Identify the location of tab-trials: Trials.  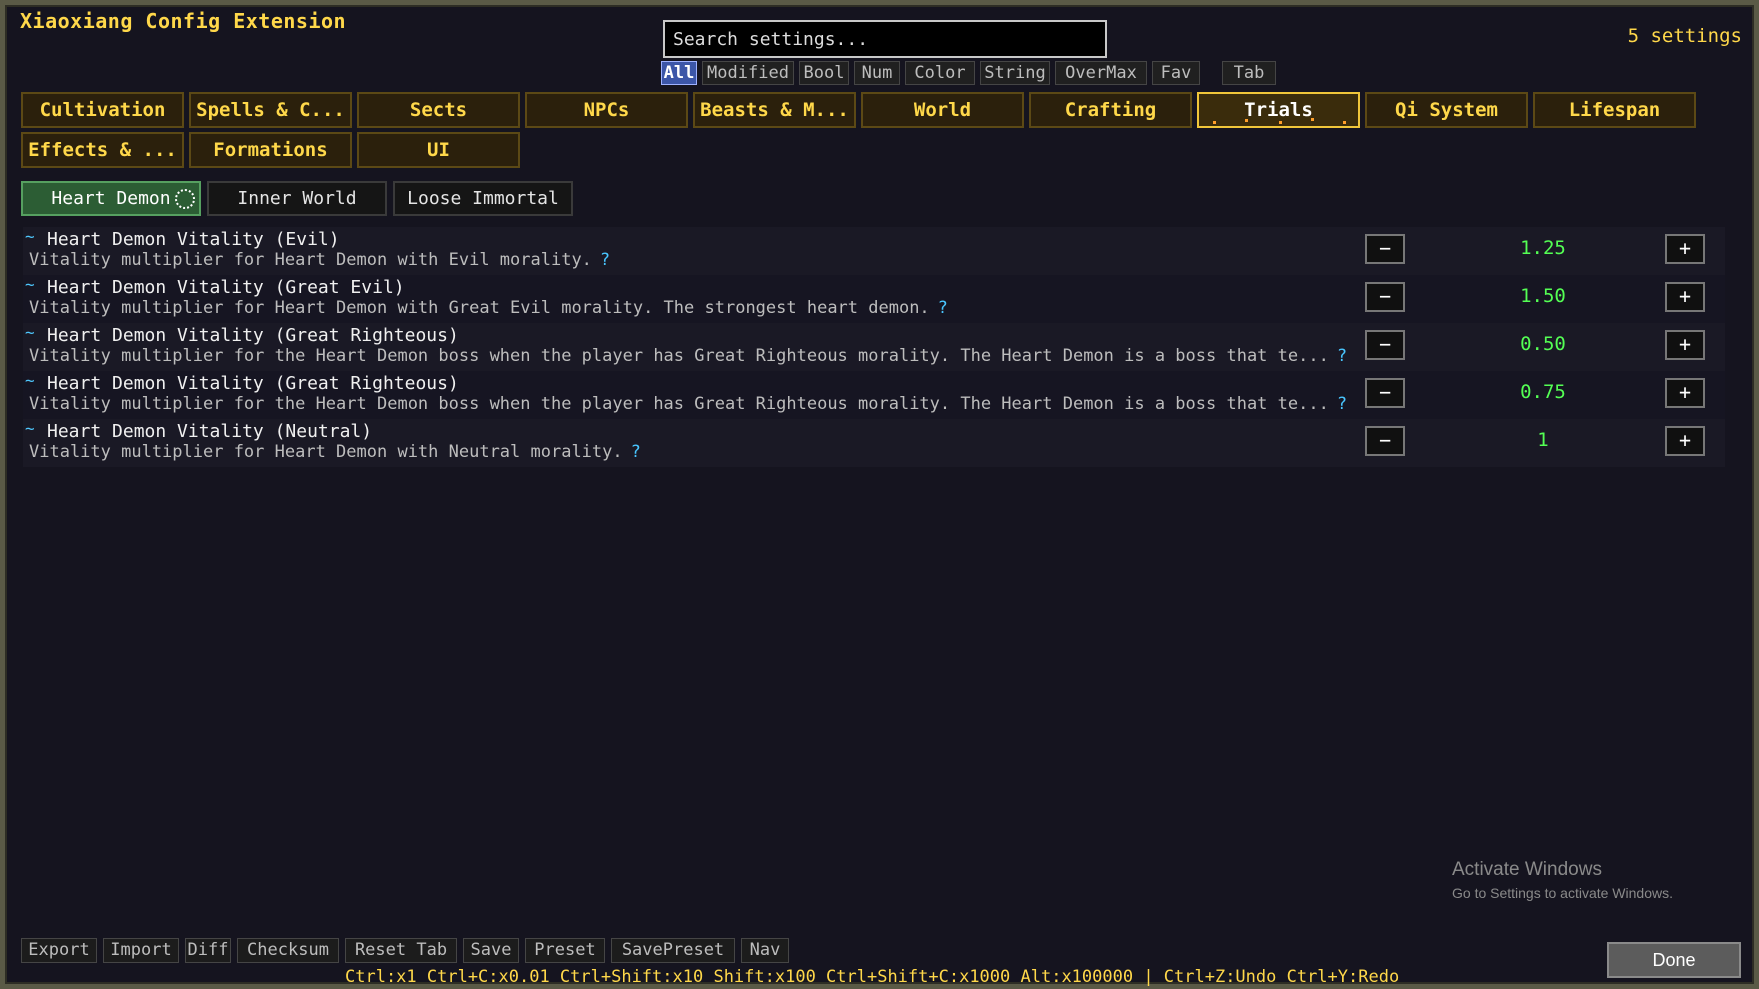
(1278, 110).